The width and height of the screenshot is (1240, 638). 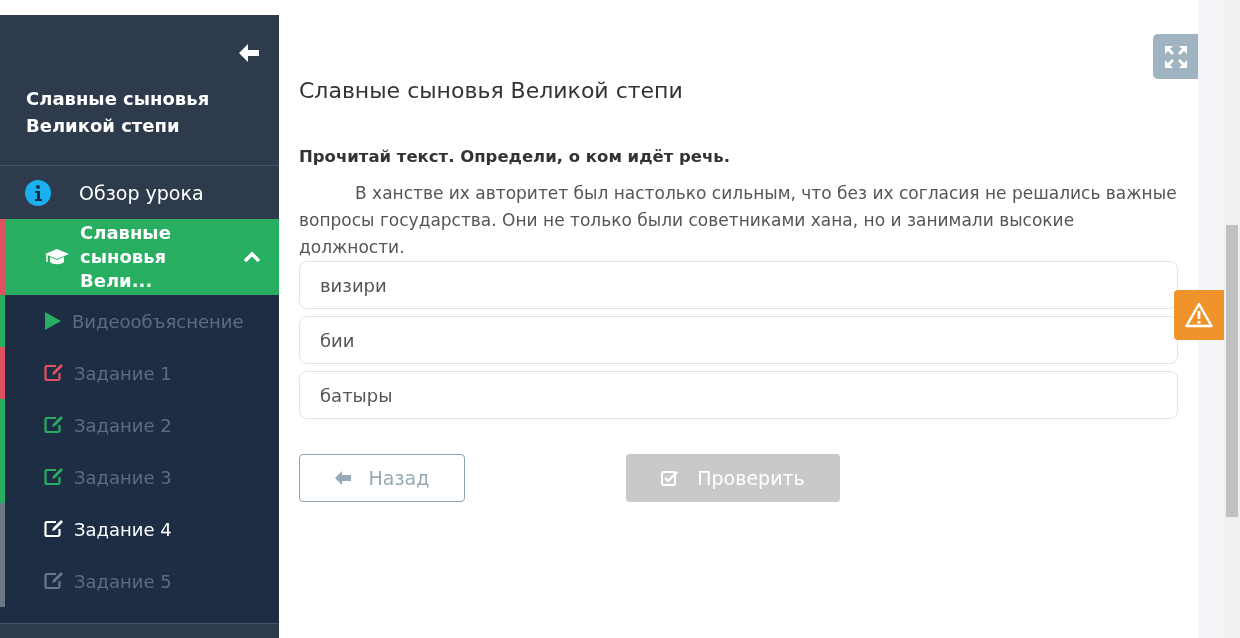 I want to click on back-arrow-icon, so click(x=249, y=53).